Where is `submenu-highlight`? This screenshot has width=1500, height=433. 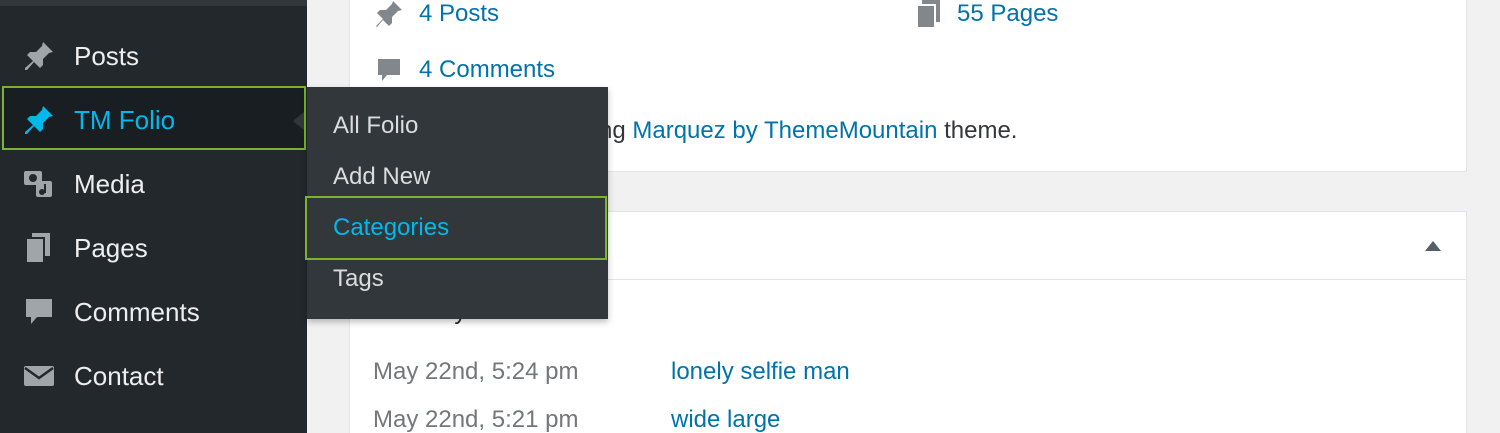
submenu-highlight is located at coordinates (456, 228).